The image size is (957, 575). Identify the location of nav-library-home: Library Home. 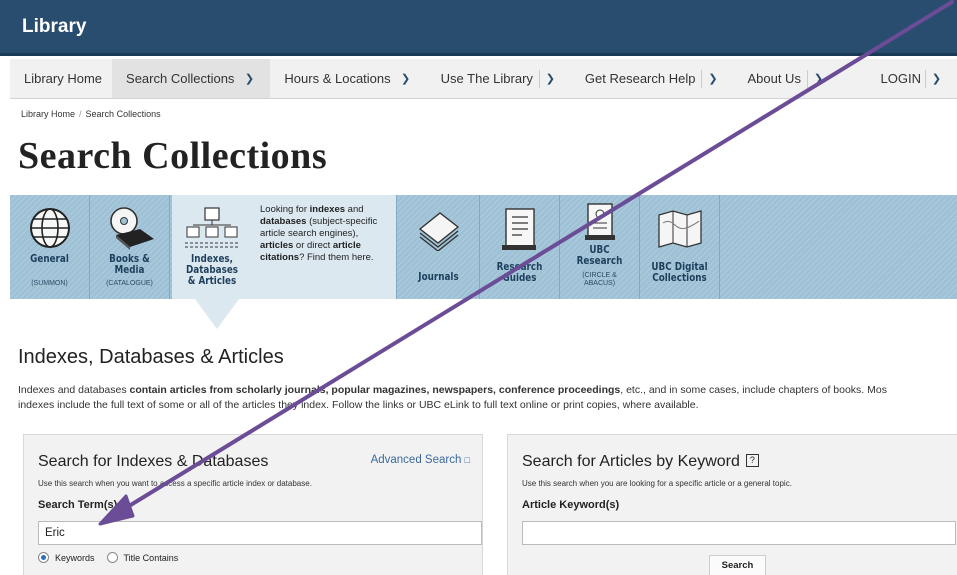
(61, 78).